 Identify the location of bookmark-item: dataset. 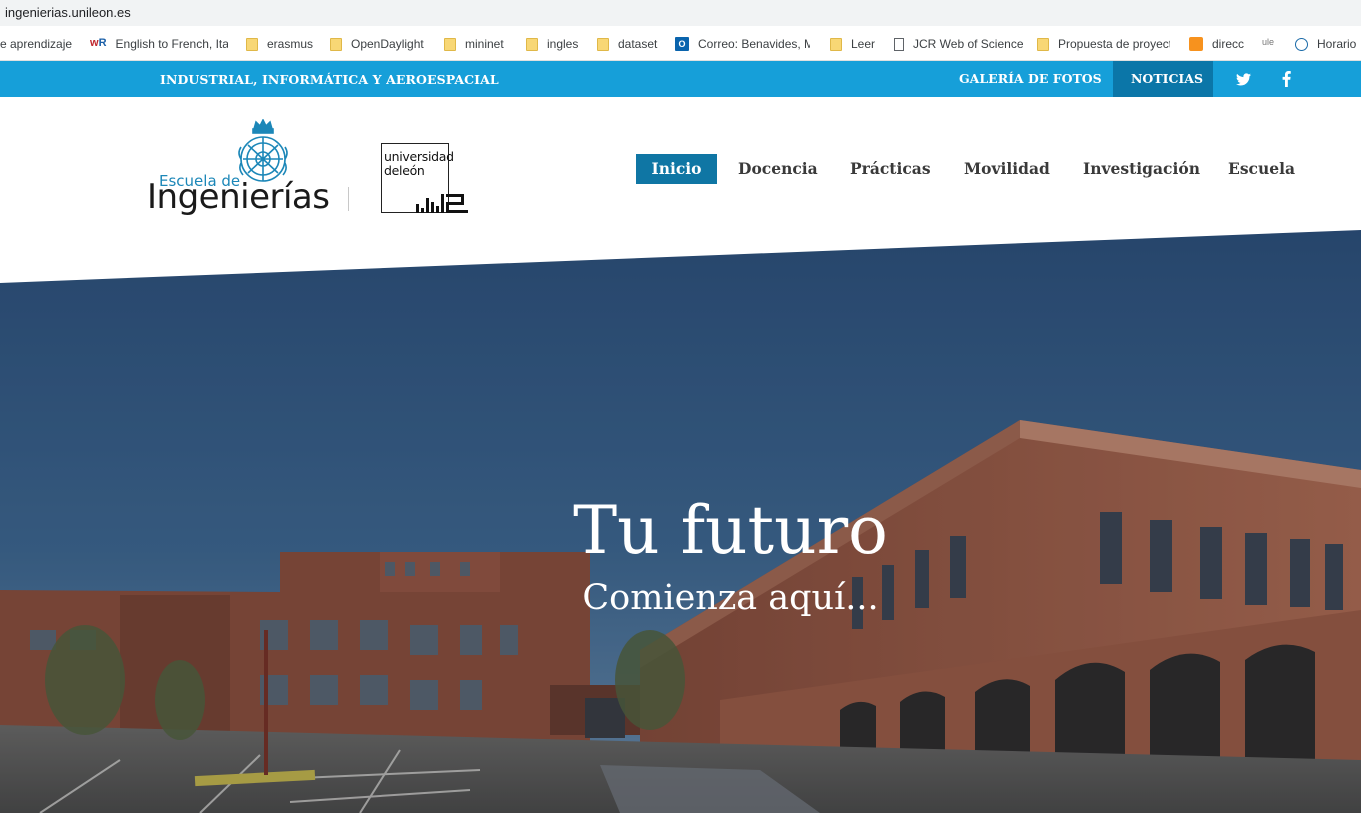
(627, 44).